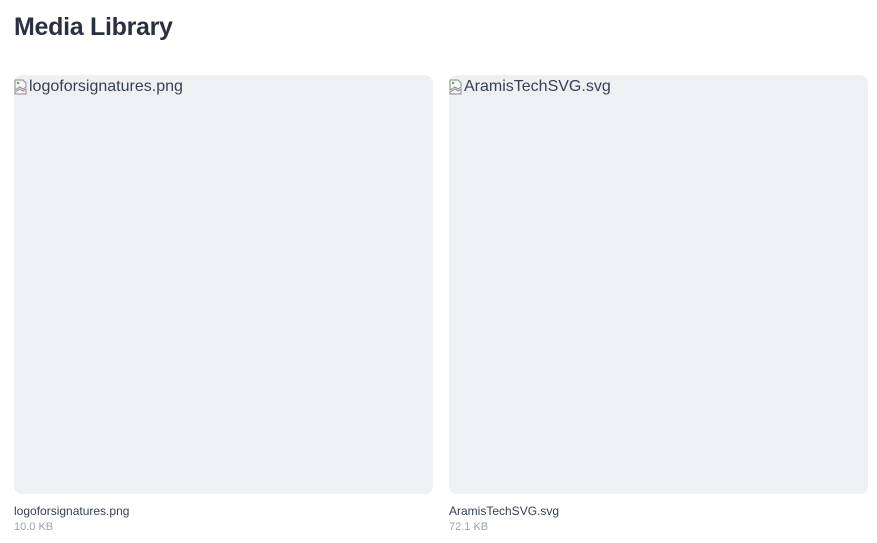 The width and height of the screenshot is (877, 543). I want to click on image-alt-text: logoforsignatures.png, so click(106, 86).